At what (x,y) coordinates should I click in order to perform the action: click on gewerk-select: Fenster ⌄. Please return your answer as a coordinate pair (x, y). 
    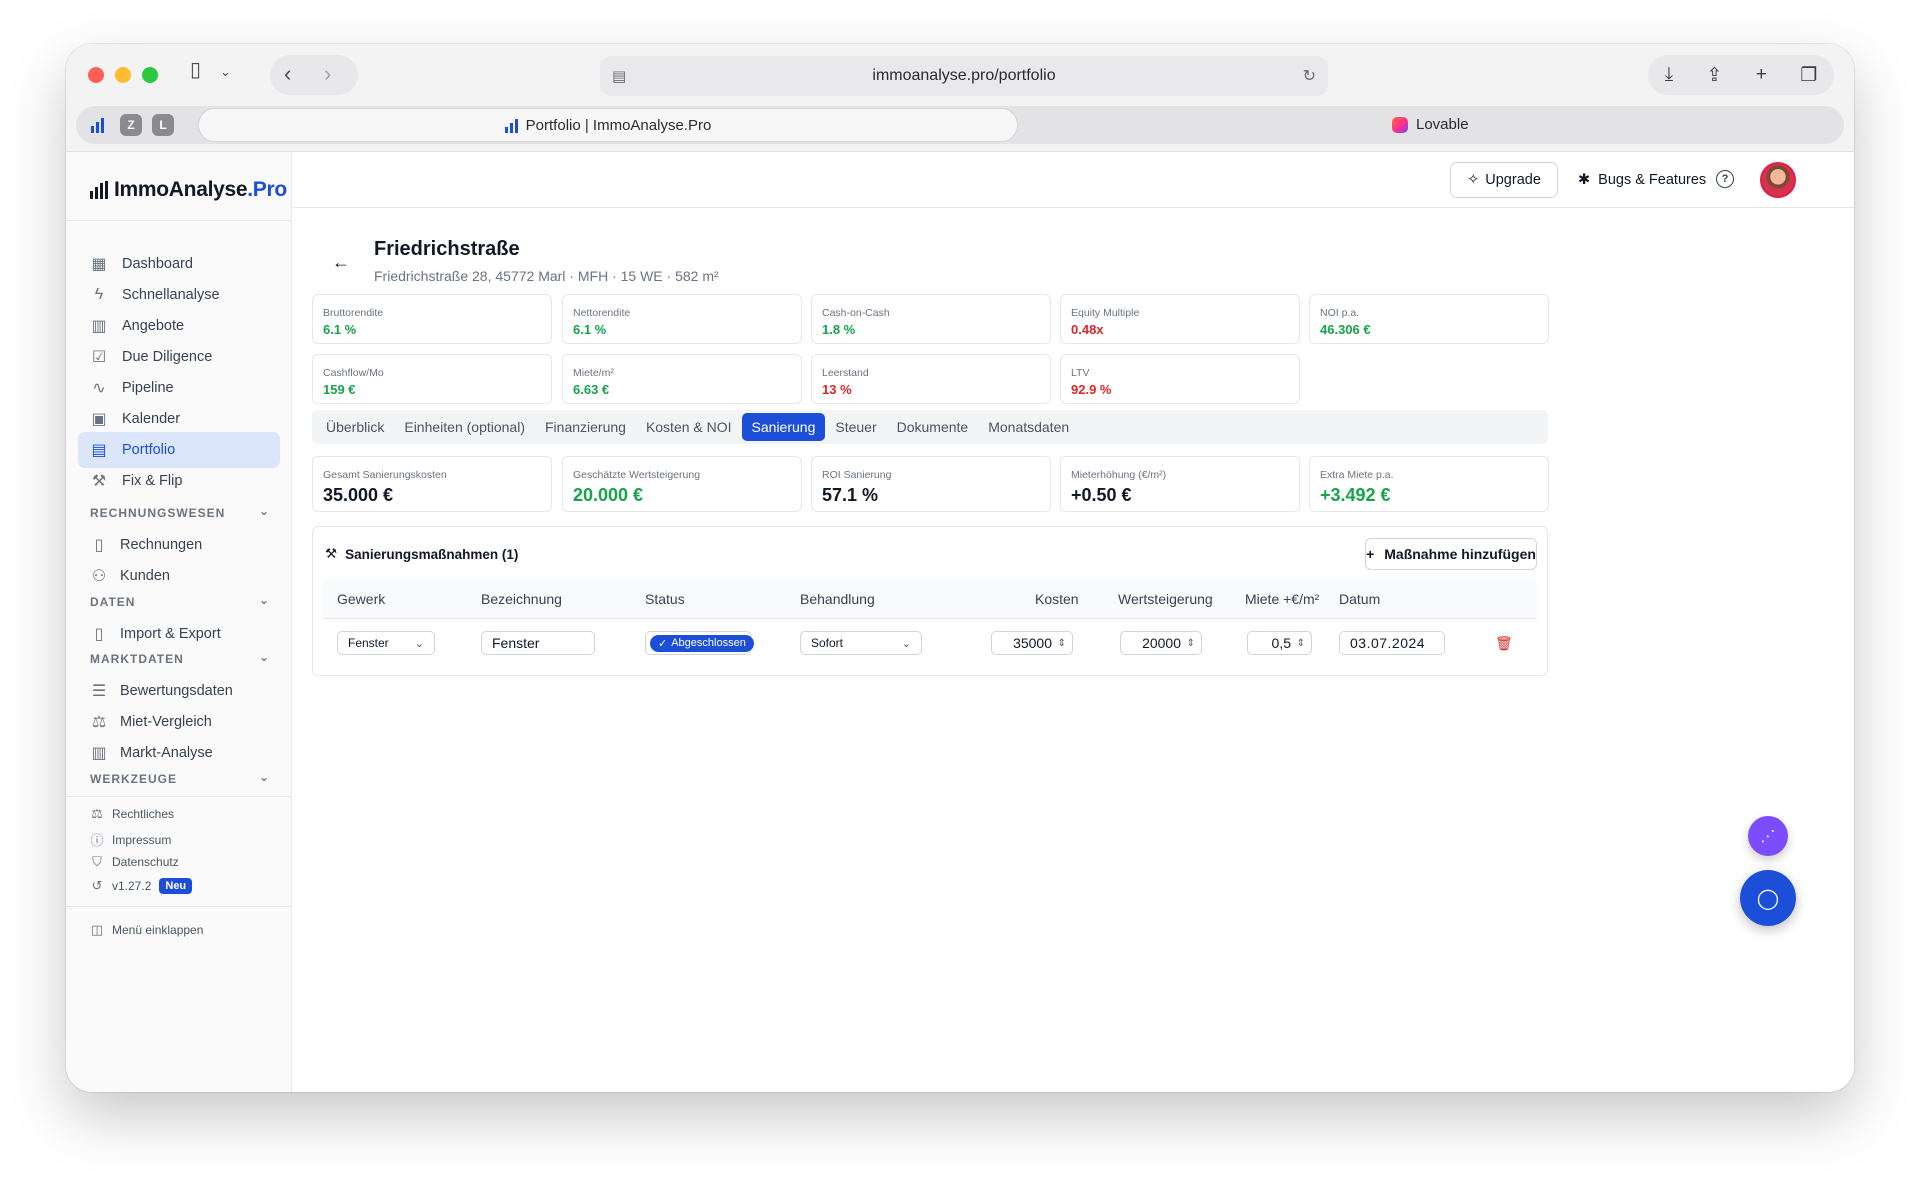
    Looking at the image, I should click on (386, 643).